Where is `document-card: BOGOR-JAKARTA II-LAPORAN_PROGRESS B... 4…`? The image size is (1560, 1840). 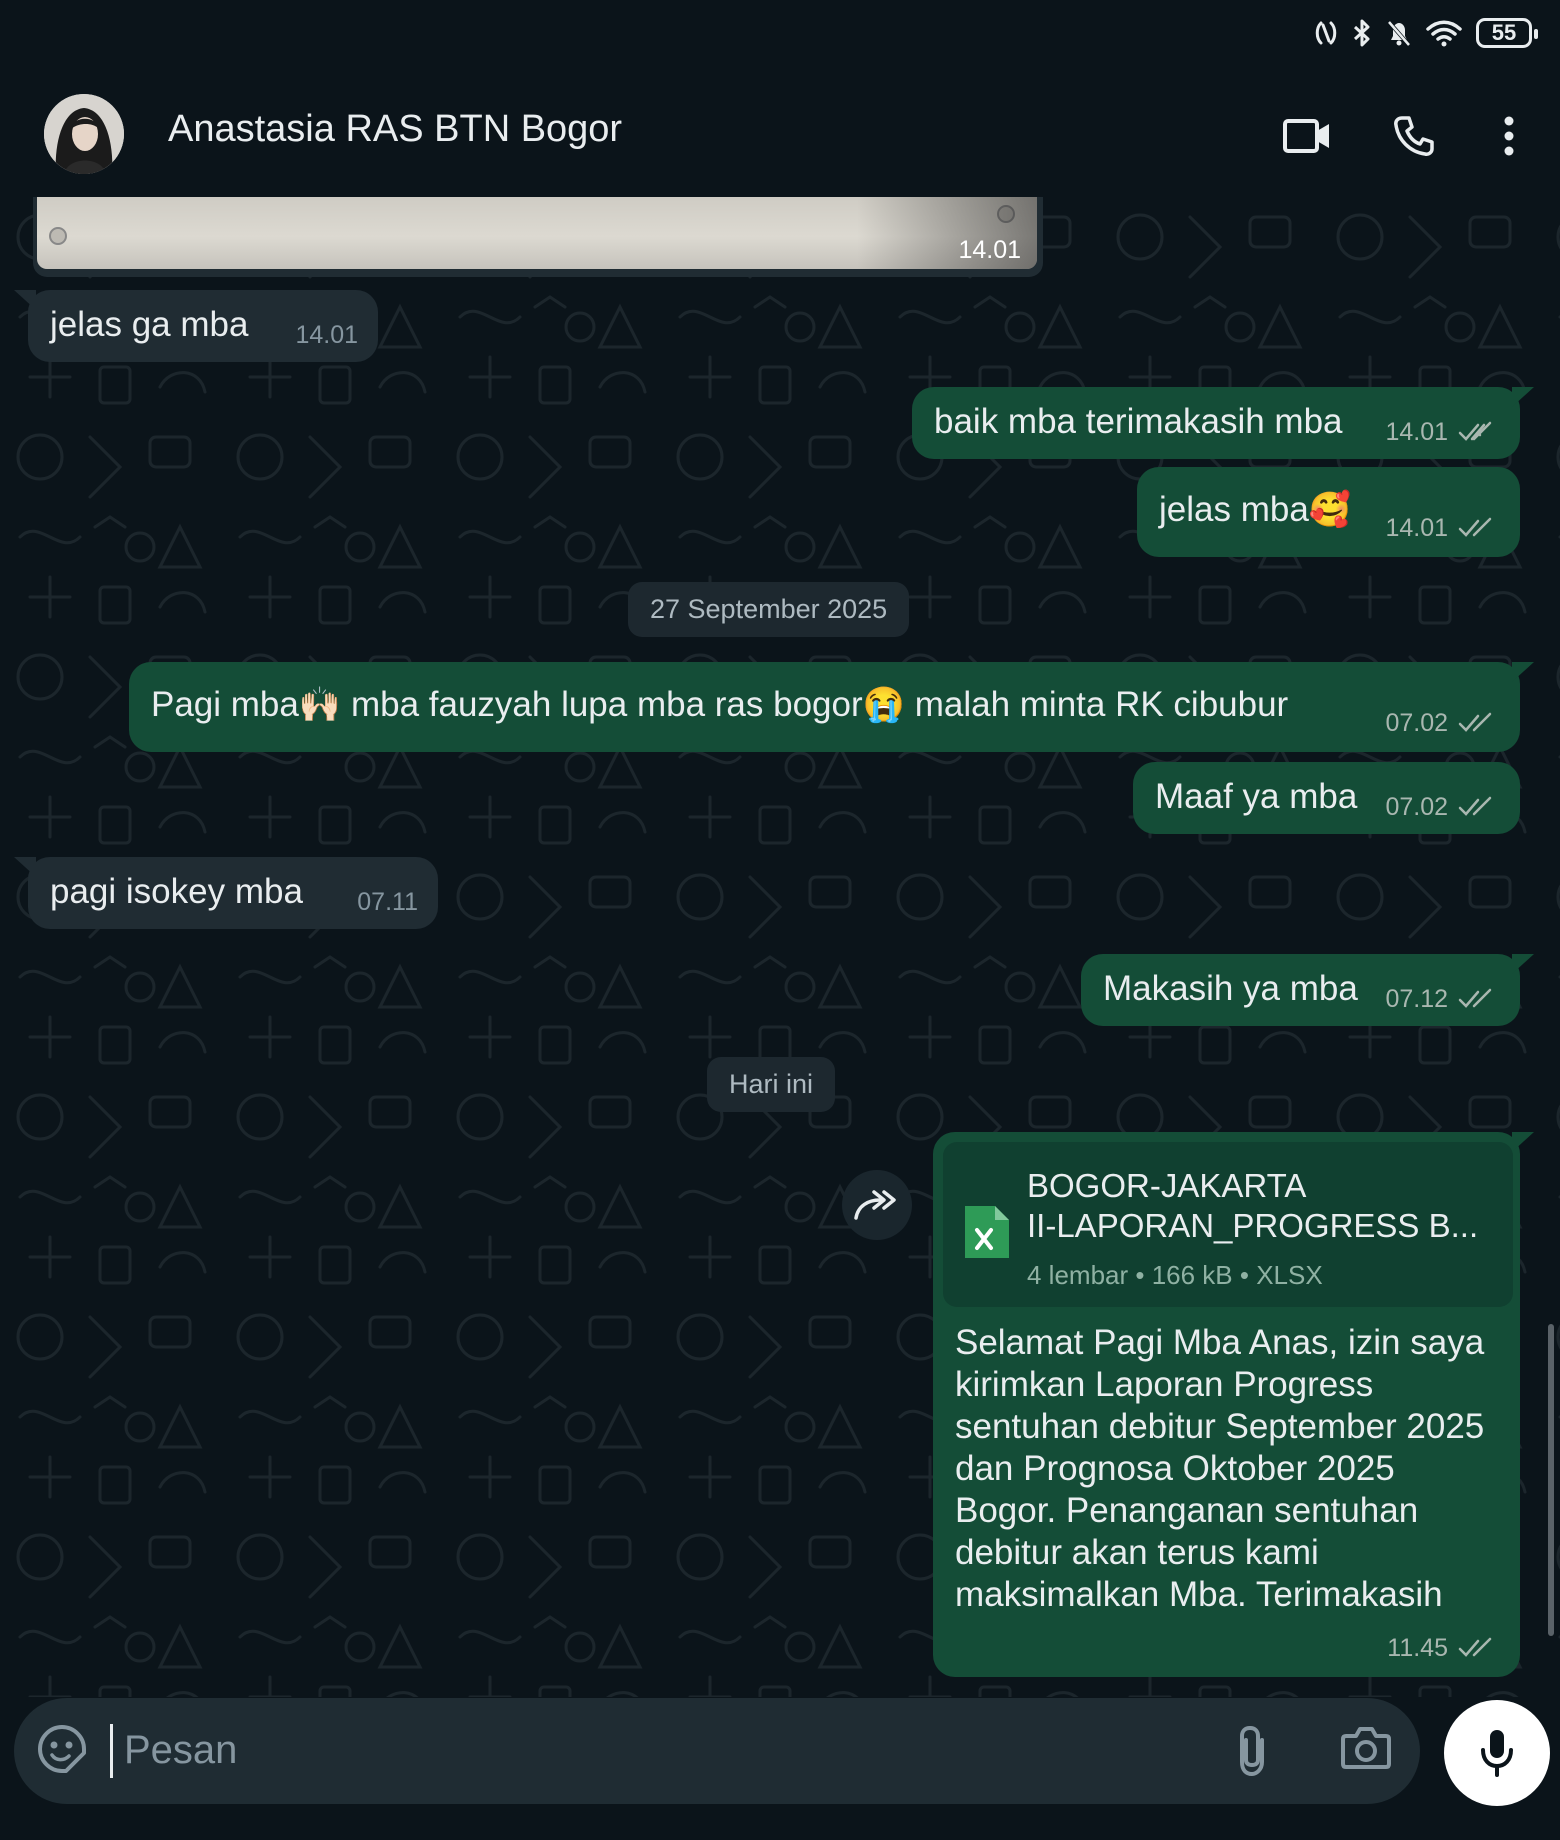 document-card: BOGOR-JAKARTA II-LAPORAN_PROGRESS B... 4… is located at coordinates (1228, 1224).